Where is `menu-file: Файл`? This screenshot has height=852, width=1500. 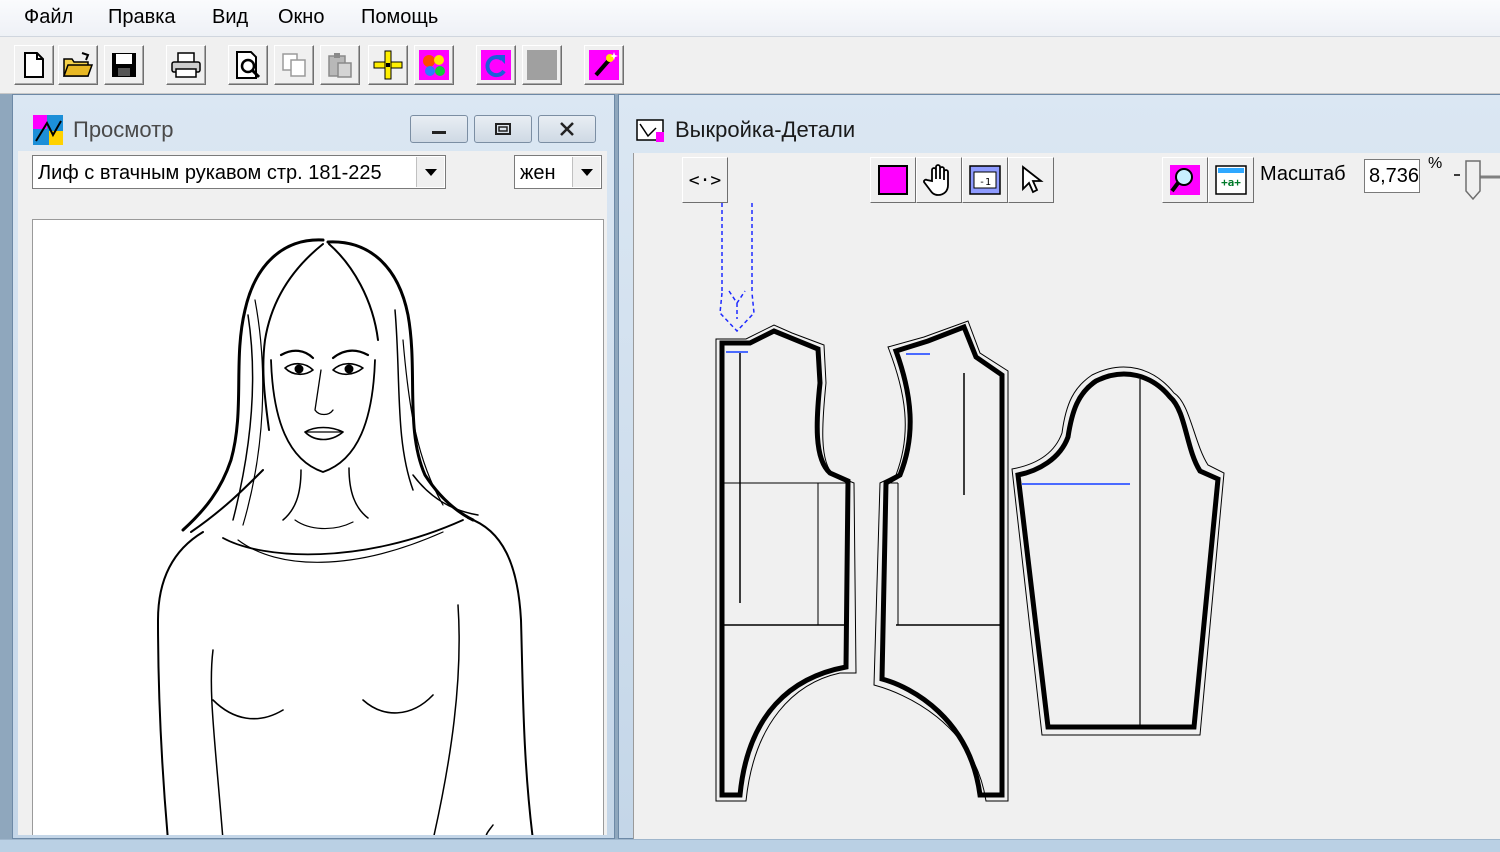 menu-file: Файл is located at coordinates (48, 17).